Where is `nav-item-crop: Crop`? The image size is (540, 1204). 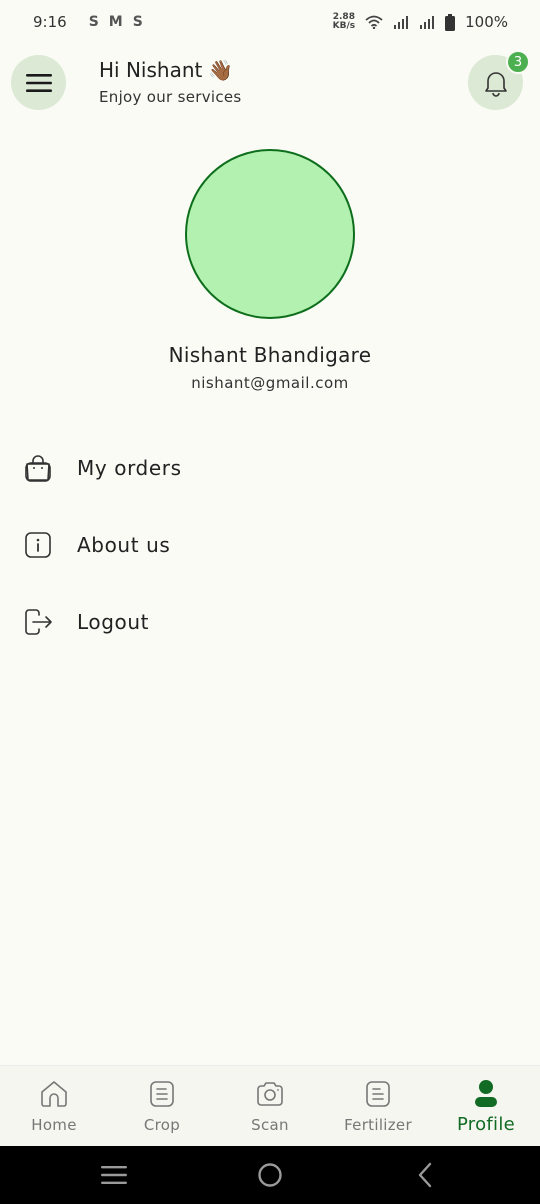 nav-item-crop: Crop is located at coordinates (162, 1106).